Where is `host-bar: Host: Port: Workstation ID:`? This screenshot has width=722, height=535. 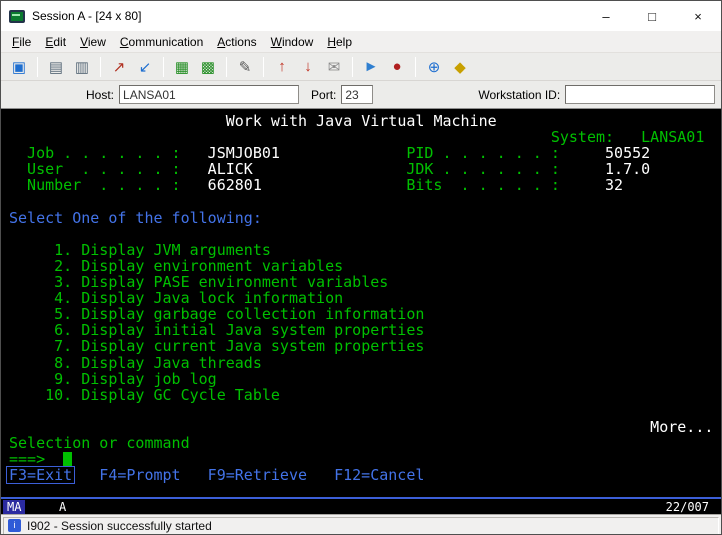
host-bar: Host: Port: Workstation ID: is located at coordinates (361, 95).